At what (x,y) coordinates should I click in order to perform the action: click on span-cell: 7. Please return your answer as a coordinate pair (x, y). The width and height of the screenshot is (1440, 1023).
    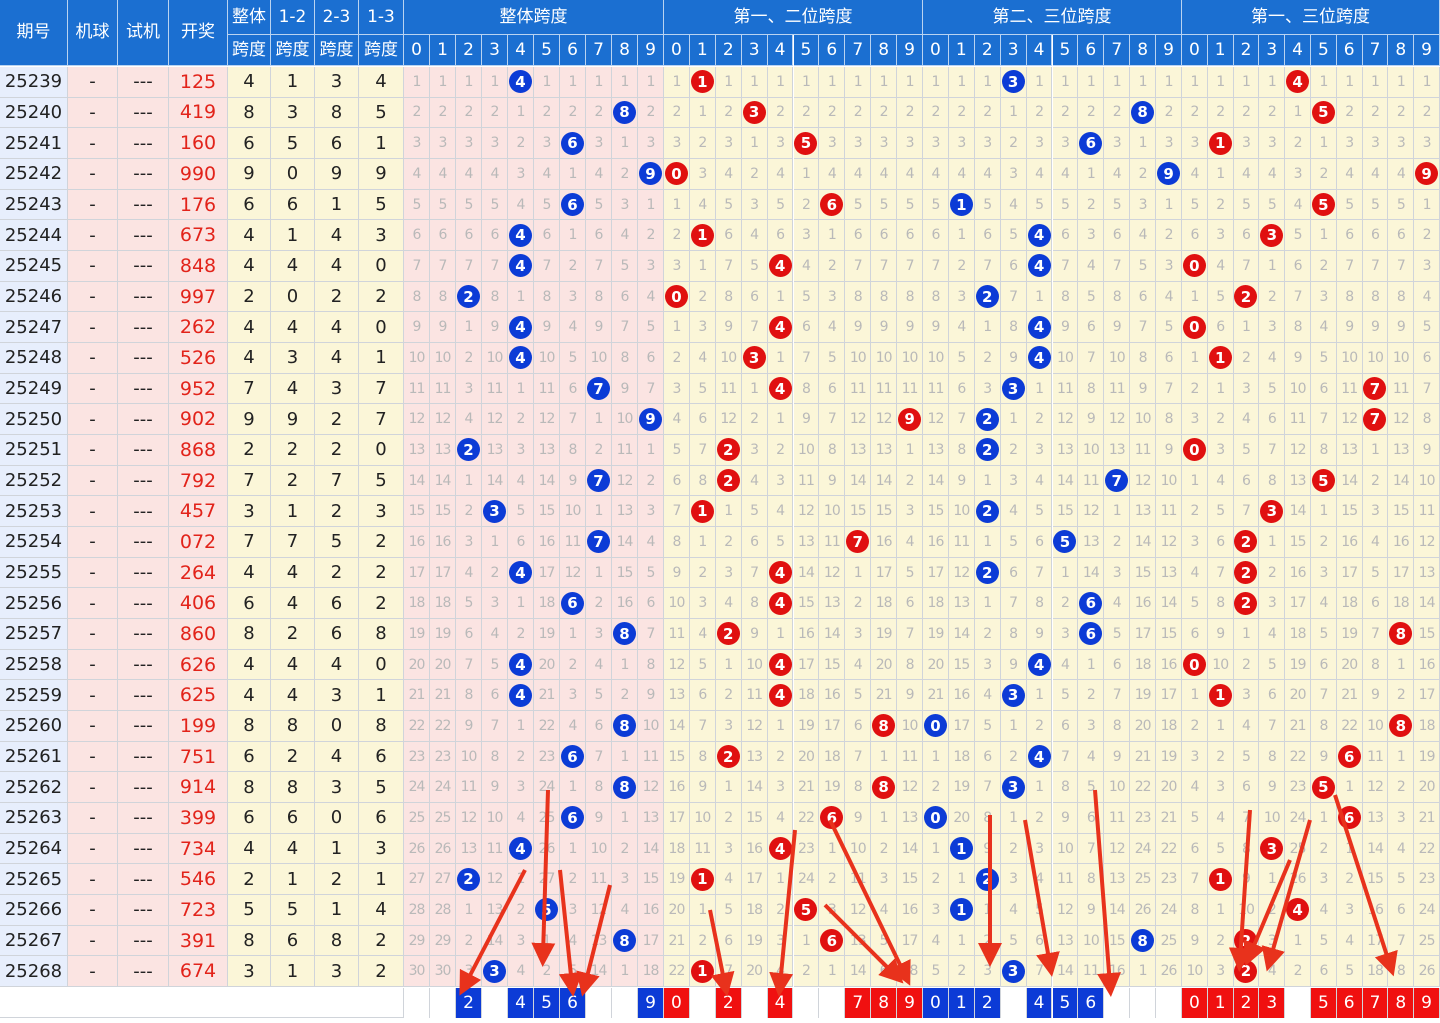
    Looking at the image, I should click on (381, 420).